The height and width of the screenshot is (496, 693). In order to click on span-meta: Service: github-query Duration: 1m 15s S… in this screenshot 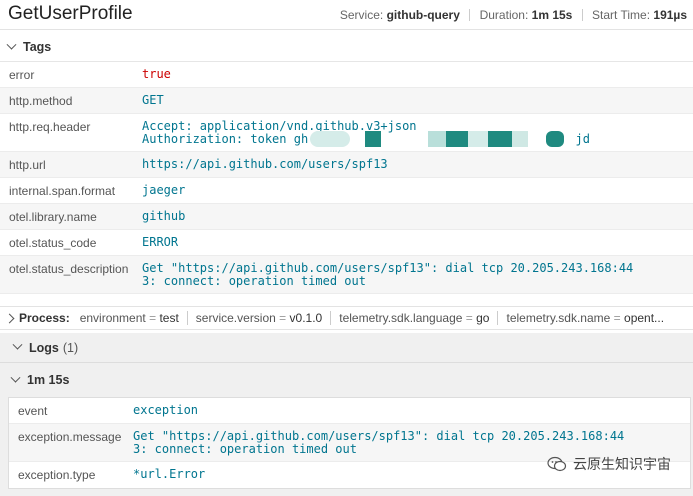, I will do `click(513, 15)`.